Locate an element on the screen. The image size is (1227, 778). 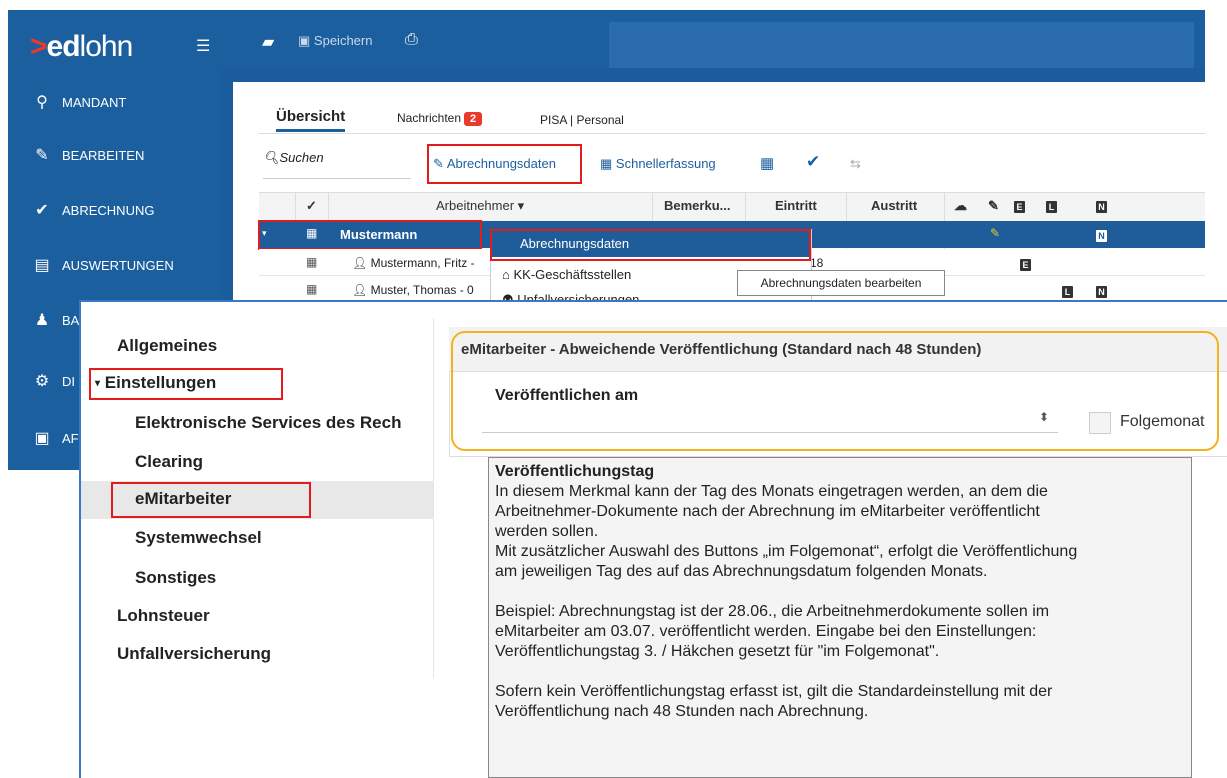
column-header-check: ✓ is located at coordinates (311, 206).